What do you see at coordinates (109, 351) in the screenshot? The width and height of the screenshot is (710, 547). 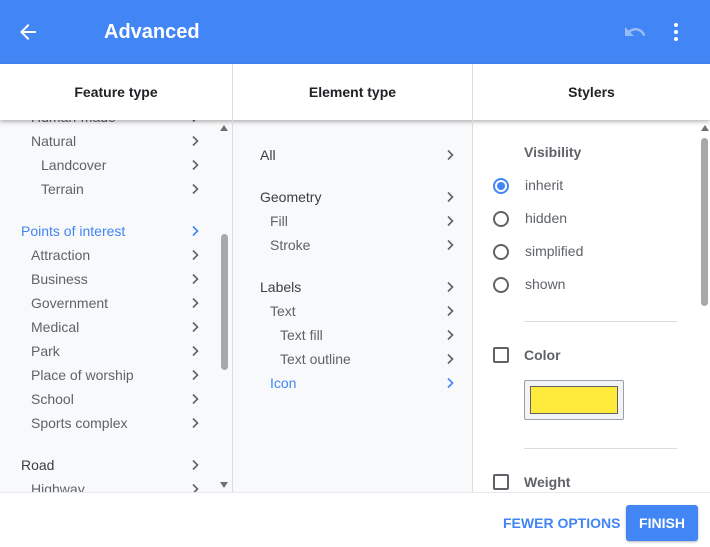 I see `feature-item-park: Park` at bounding box center [109, 351].